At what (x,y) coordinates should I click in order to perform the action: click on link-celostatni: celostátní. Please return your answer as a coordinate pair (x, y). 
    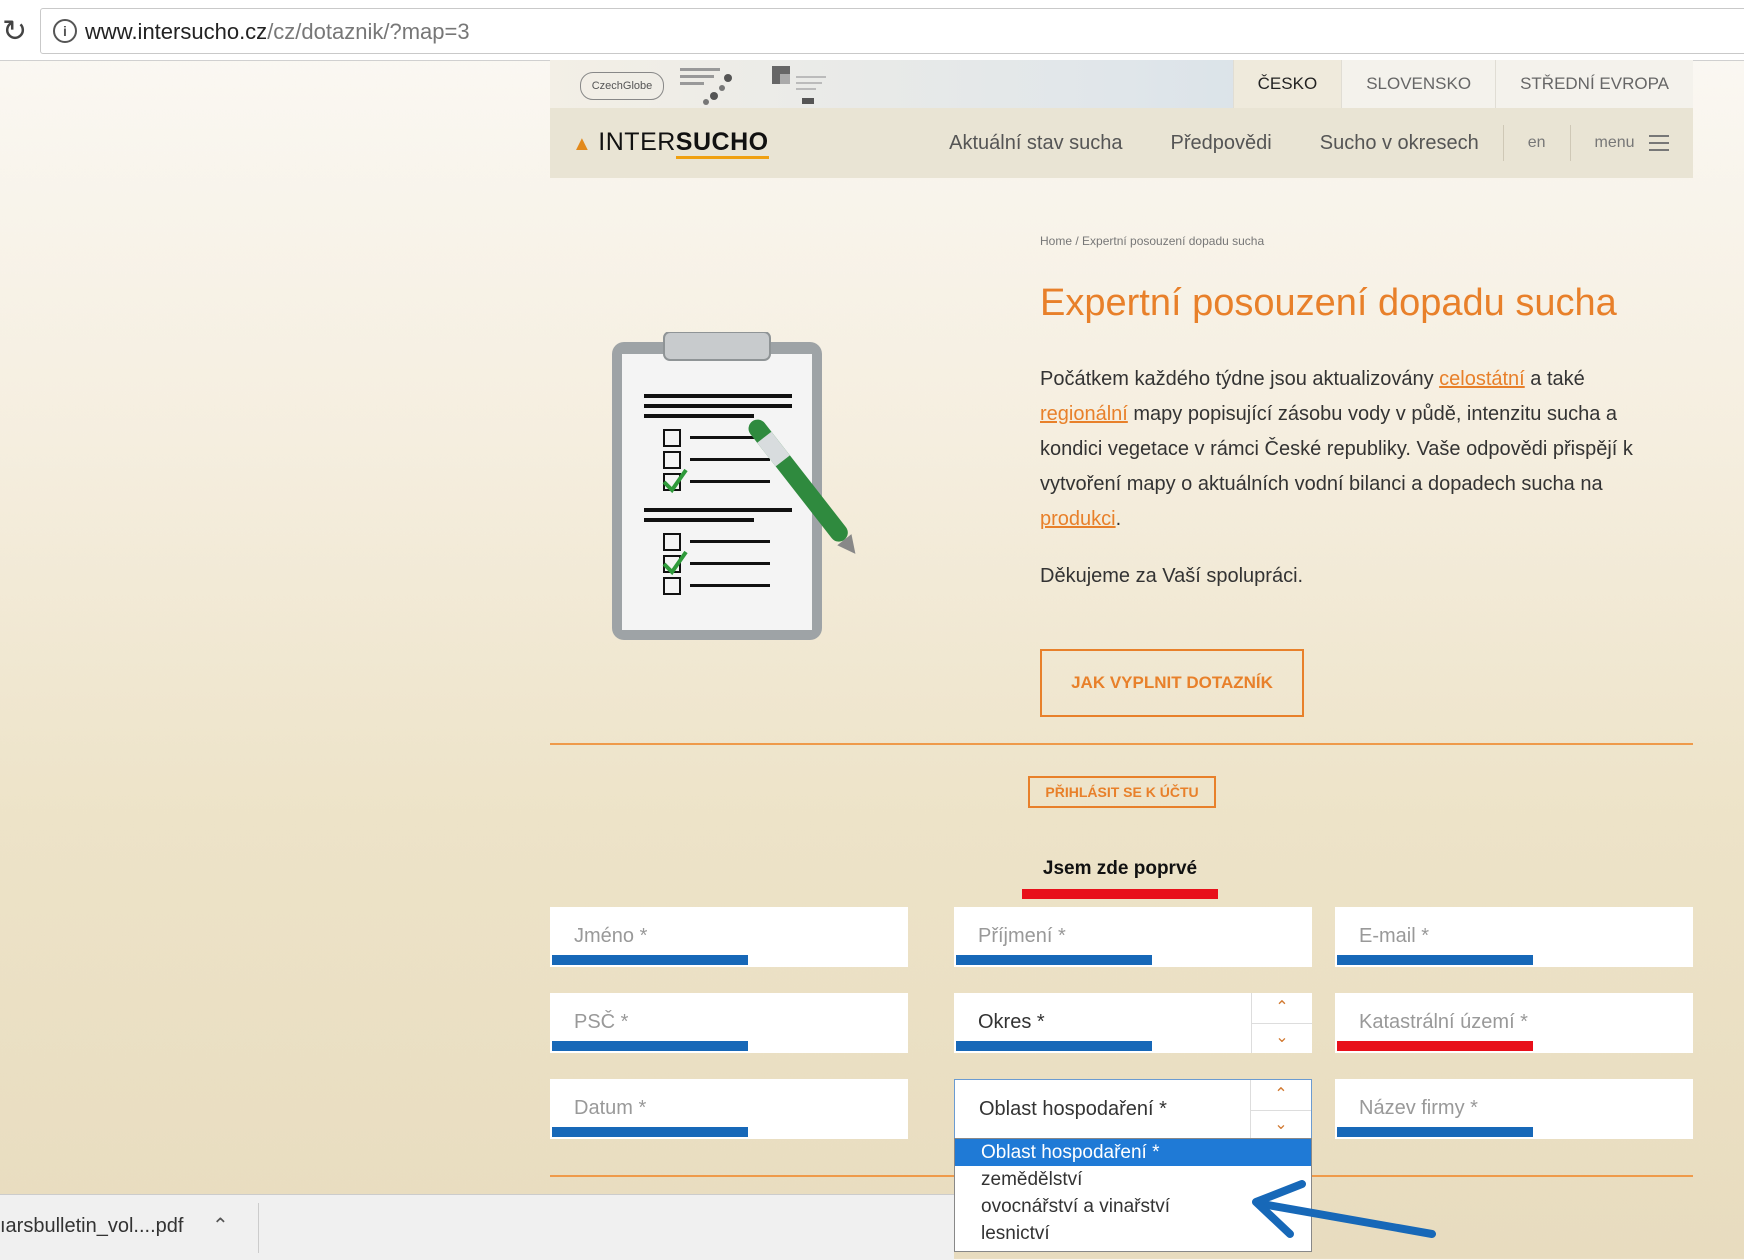
    Looking at the image, I should click on (1482, 379).